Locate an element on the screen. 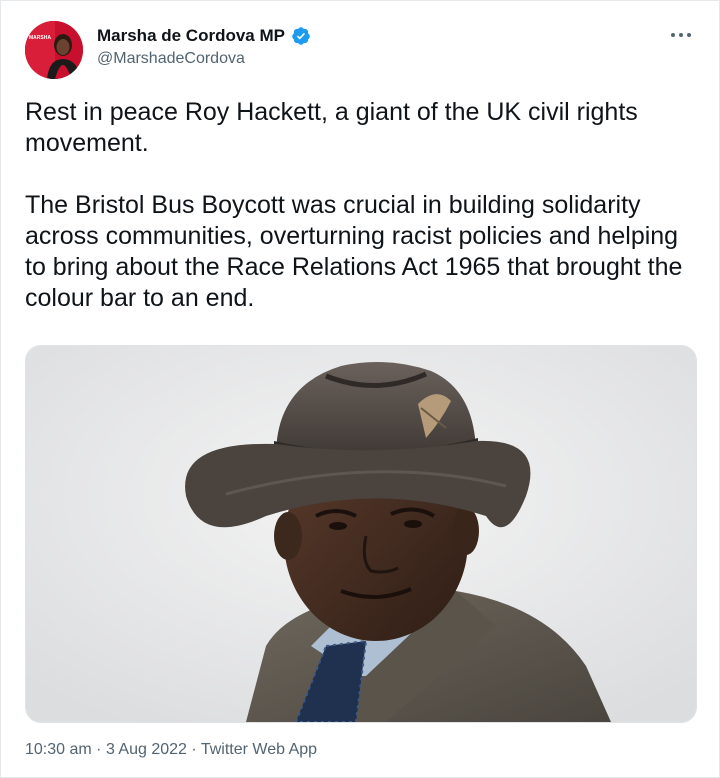 This screenshot has width=720, height=778. avatar-image: MARSHA is located at coordinates (54, 50).